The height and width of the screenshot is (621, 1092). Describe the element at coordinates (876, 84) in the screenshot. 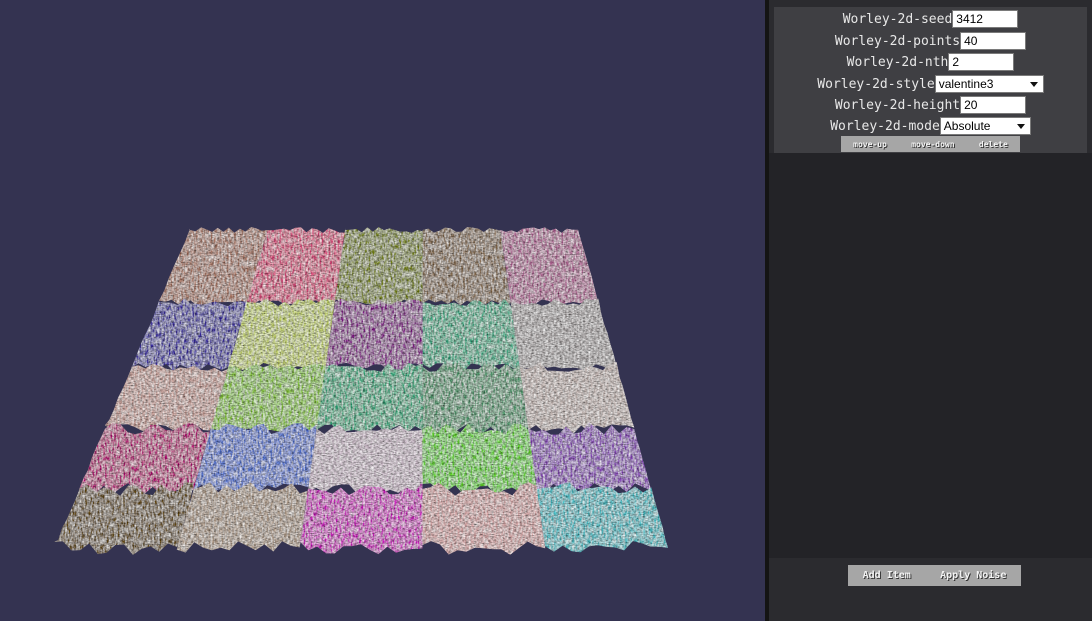

I see `style-label: Worley-2d-style` at that location.